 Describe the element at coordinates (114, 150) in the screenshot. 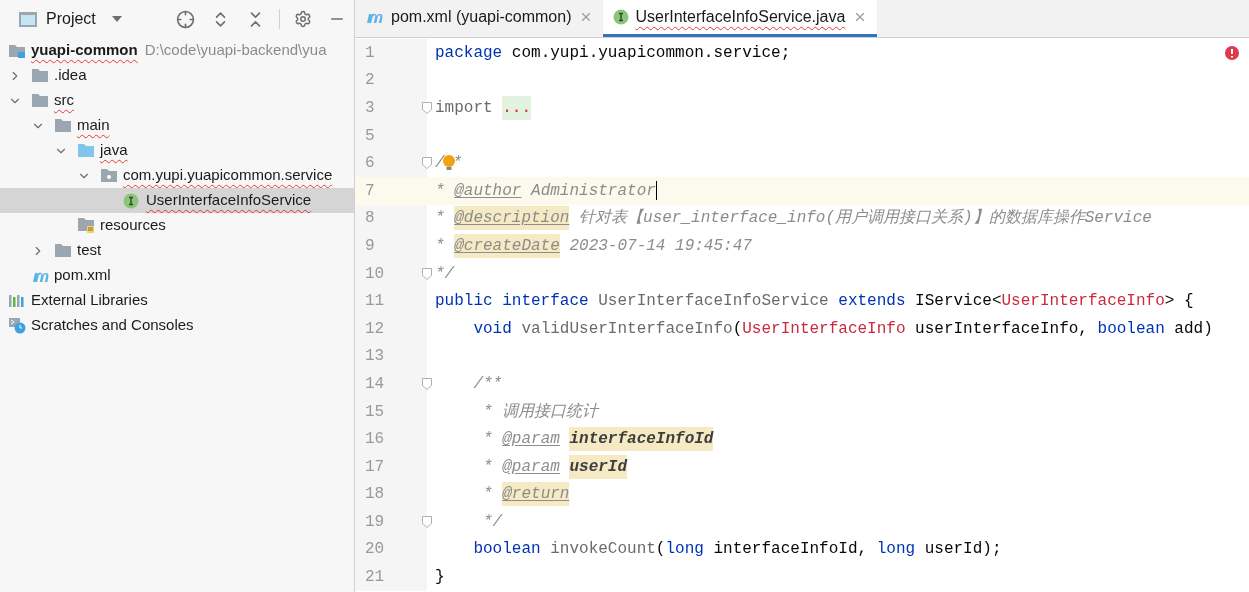

I see `tree-item-label: java` at that location.